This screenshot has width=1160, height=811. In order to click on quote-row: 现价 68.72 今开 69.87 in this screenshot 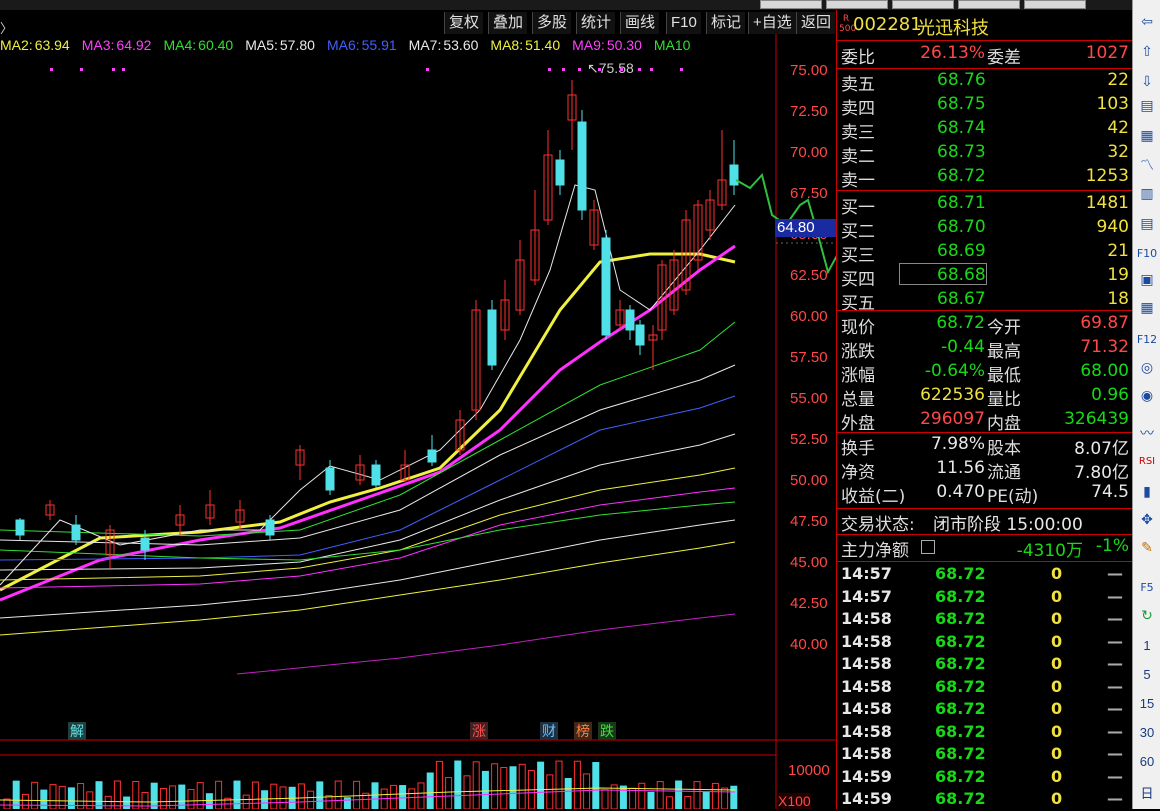, I will do `click(985, 325)`.